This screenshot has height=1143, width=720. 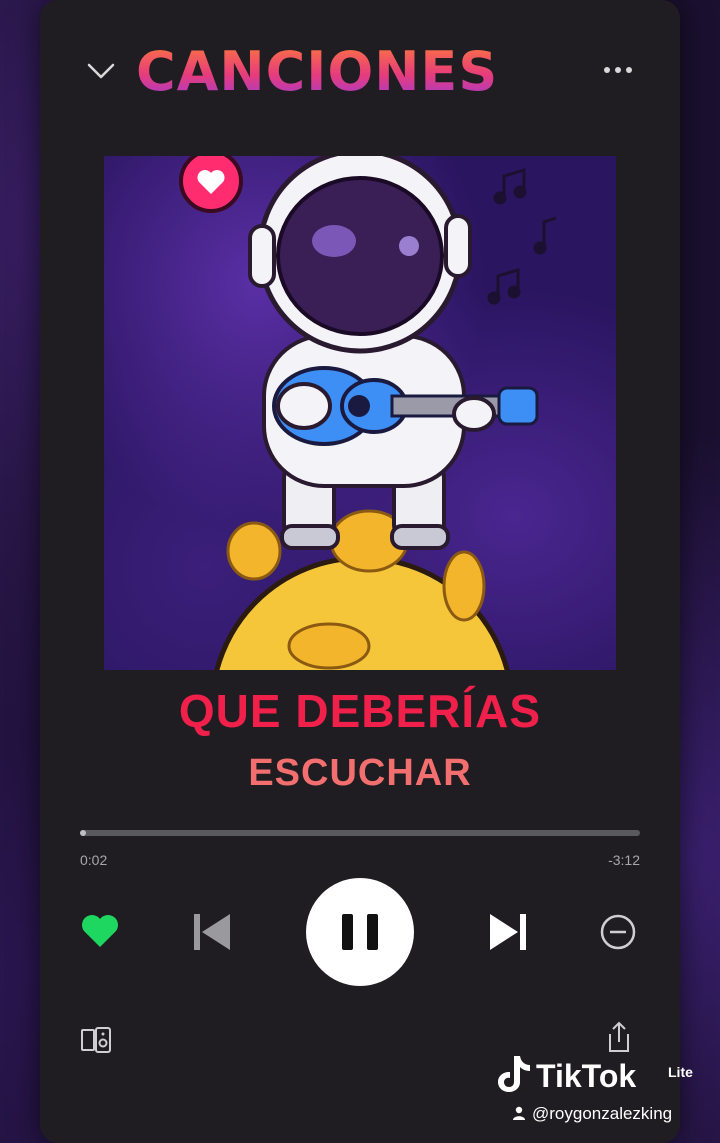 I want to click on music-note-icon, so click(x=522, y=236).